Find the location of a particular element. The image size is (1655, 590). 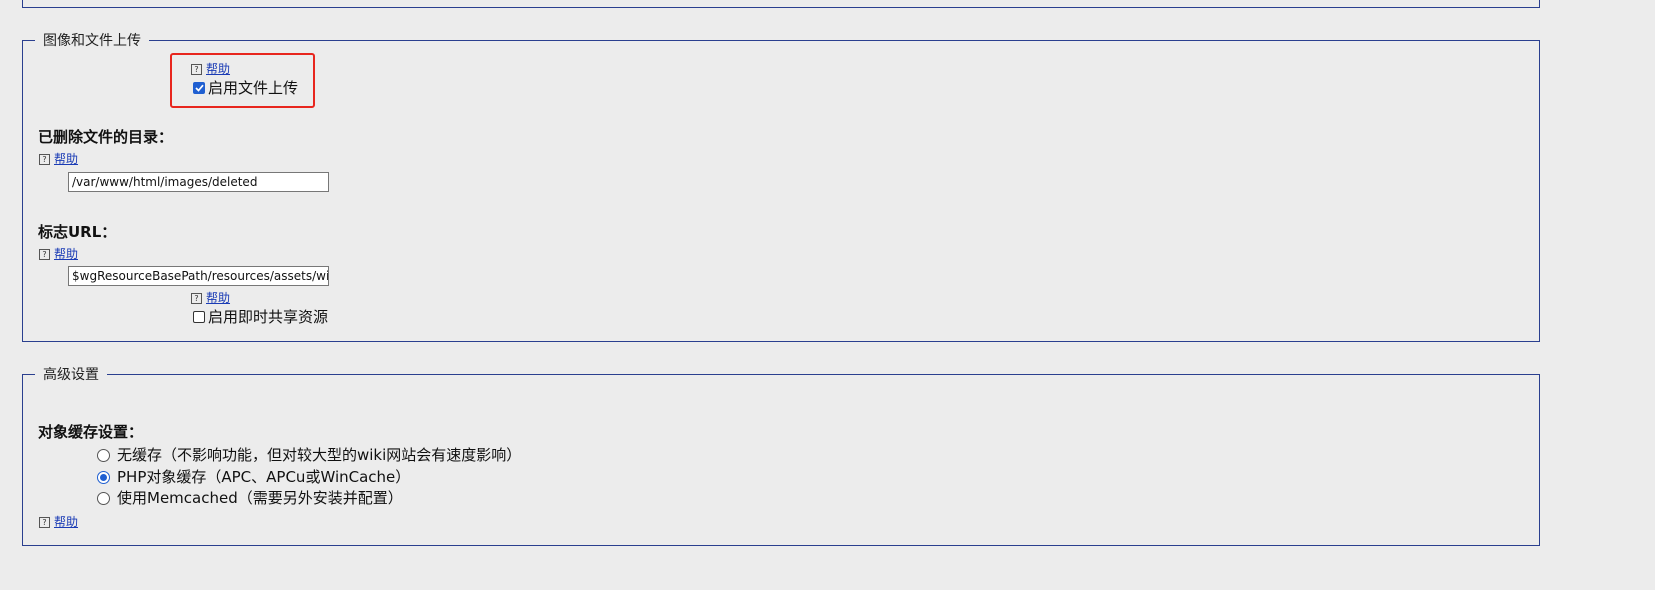

instant-commons-help-link: 帮助 is located at coordinates (218, 298).